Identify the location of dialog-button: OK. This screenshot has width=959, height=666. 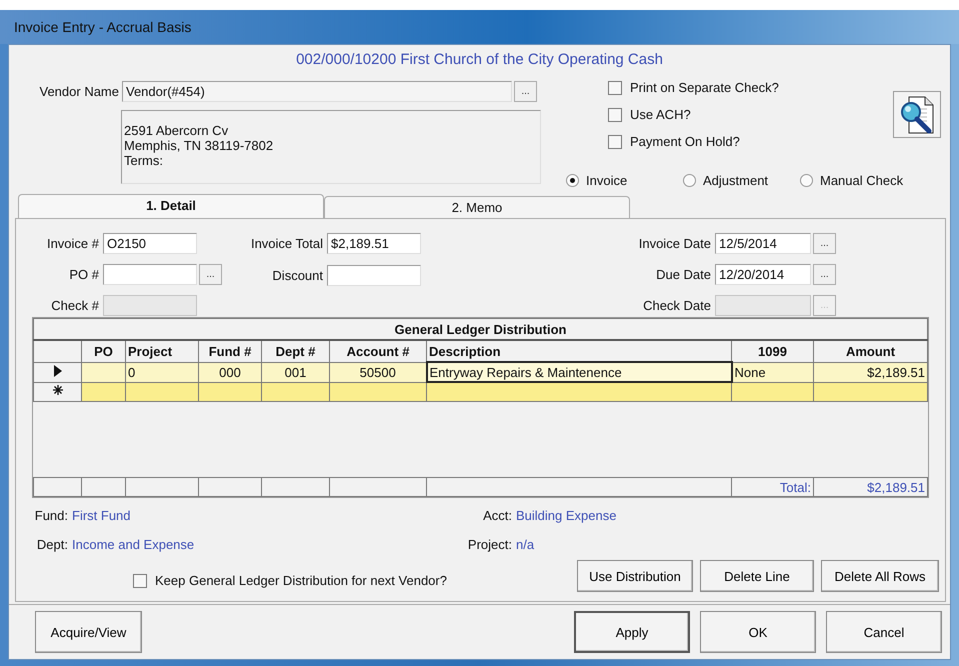
(758, 632).